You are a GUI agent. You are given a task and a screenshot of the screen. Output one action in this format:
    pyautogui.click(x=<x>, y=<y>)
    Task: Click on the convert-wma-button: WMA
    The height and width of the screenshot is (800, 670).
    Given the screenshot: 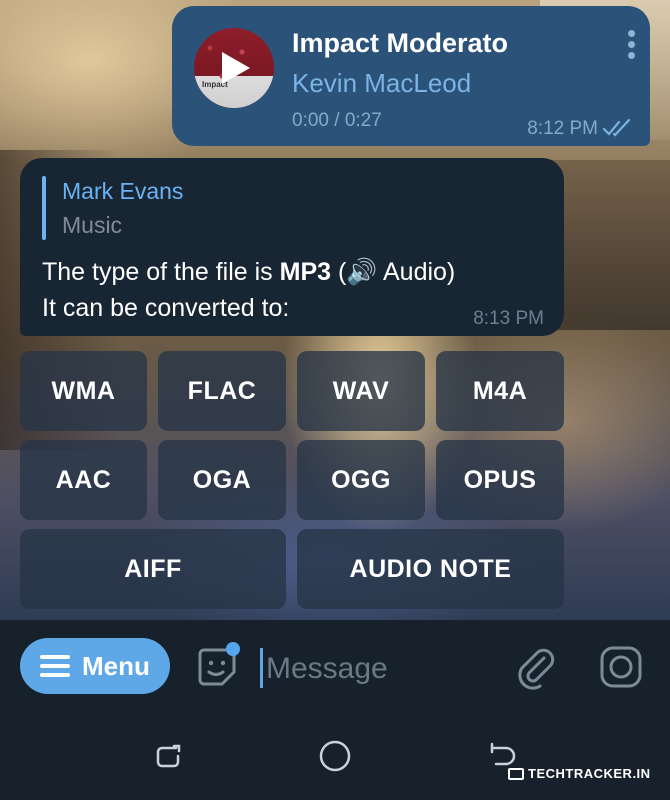 What is the action you would take?
    pyautogui.click(x=83, y=391)
    